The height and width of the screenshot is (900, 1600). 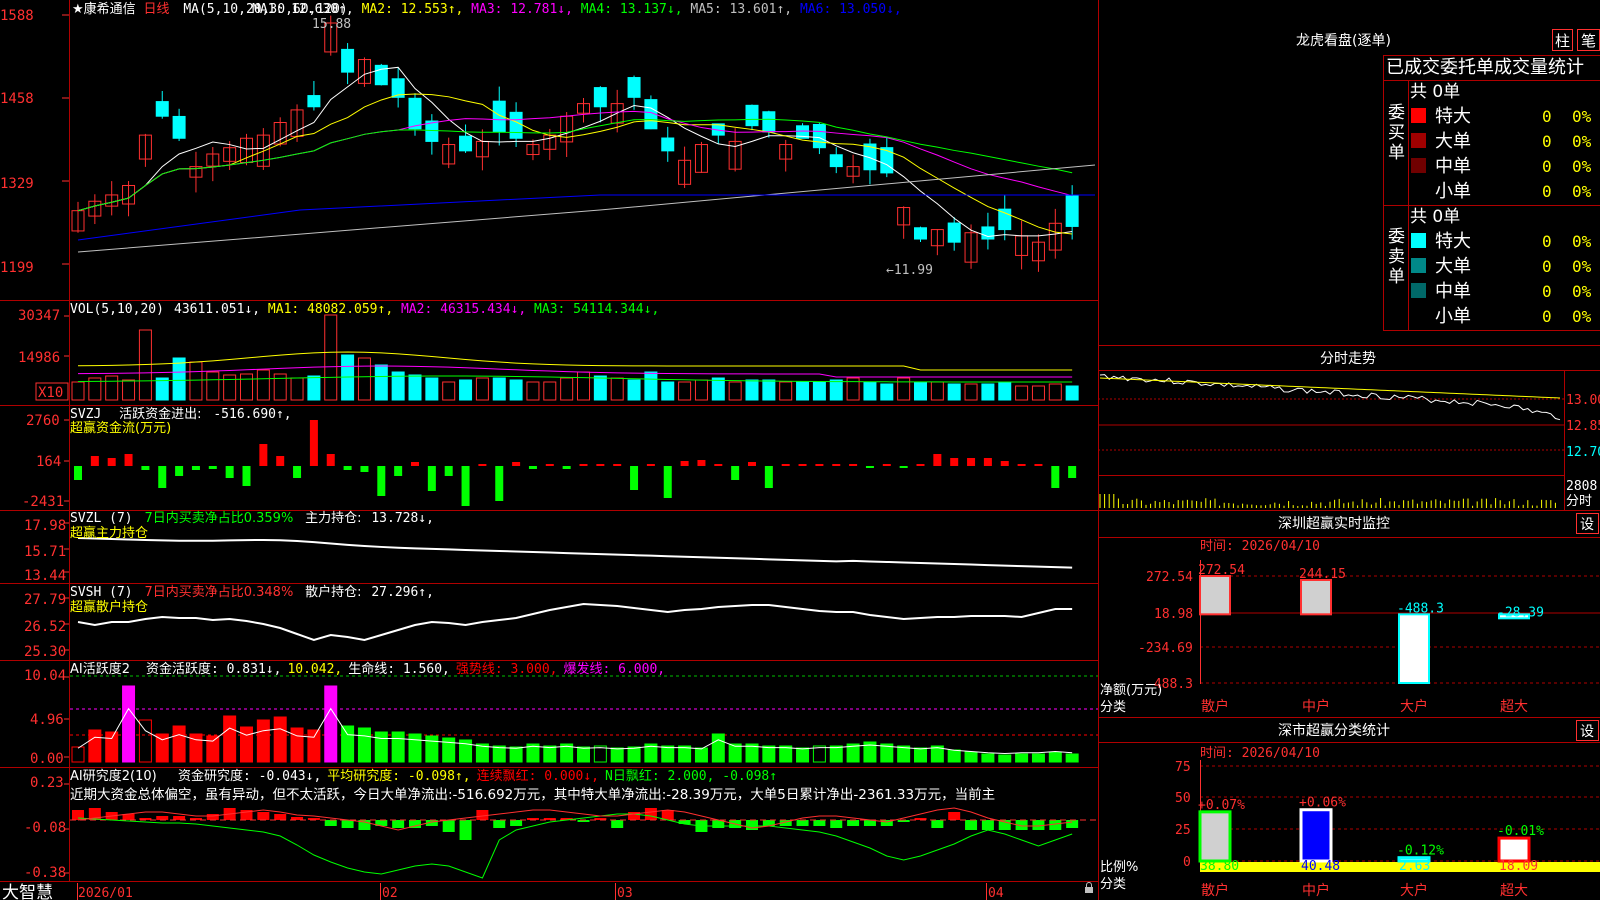 I want to click on class-change-label: +0.07%, so click(x=1221, y=805).